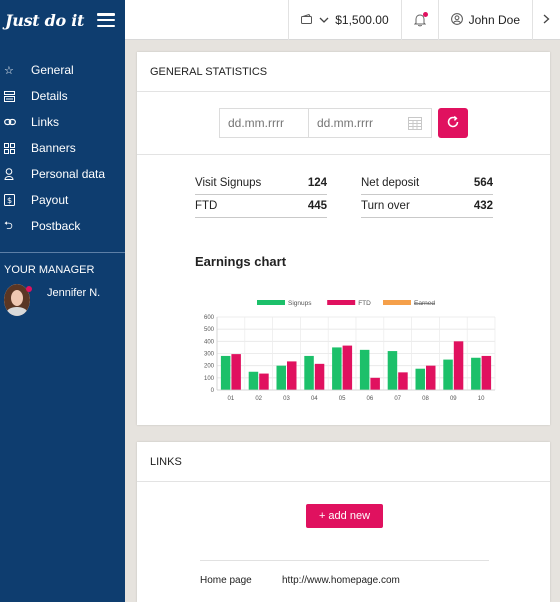 The image size is (560, 602). I want to click on x-tick-label: 06, so click(370, 399).